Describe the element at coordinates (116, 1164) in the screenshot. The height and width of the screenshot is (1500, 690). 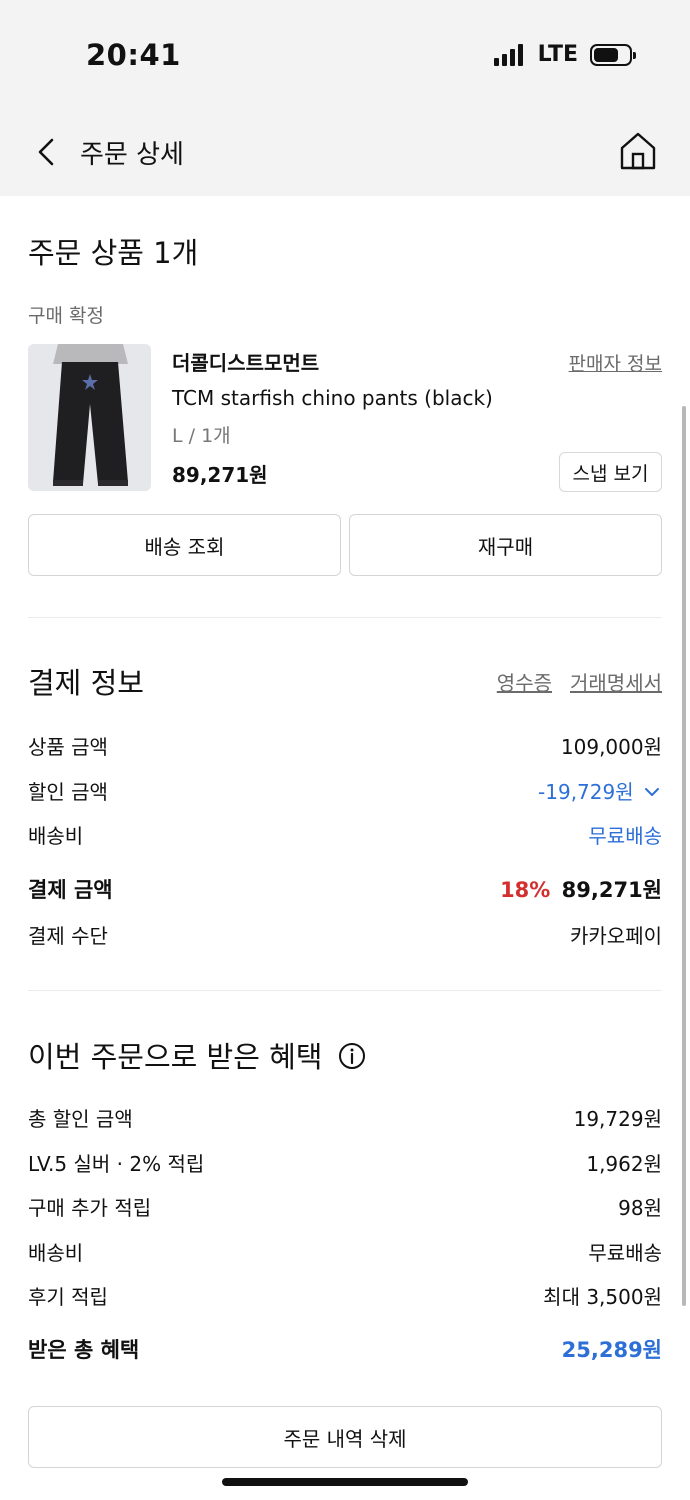
I see `level-reward-label: LV.5 실버 · 2% 적립` at that location.